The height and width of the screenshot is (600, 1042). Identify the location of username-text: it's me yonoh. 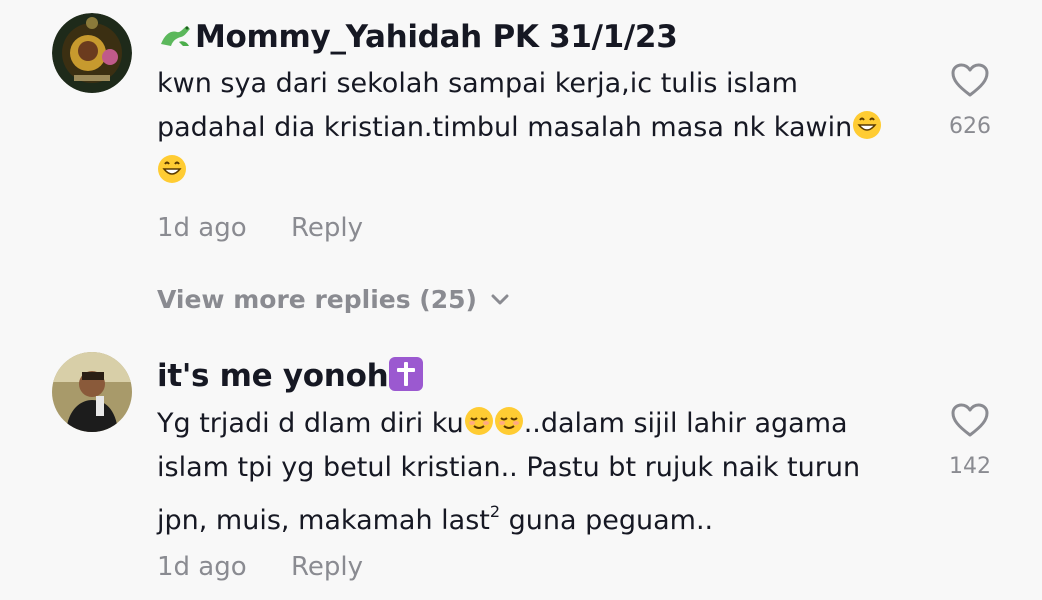
(273, 376).